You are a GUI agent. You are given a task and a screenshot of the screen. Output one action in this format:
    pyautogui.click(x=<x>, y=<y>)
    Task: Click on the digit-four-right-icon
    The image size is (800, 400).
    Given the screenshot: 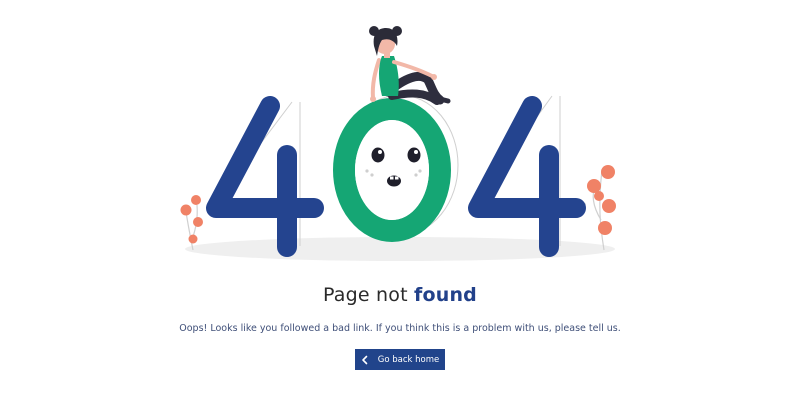 What is the action you would take?
    pyautogui.click(x=527, y=176)
    